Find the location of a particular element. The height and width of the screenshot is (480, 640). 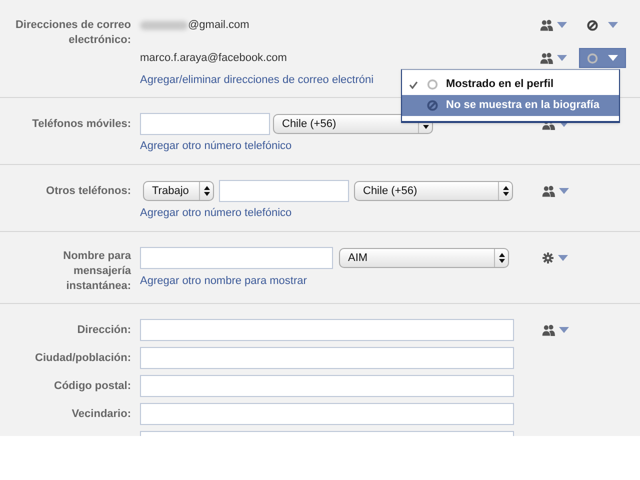

gear-icon is located at coordinates (548, 258).